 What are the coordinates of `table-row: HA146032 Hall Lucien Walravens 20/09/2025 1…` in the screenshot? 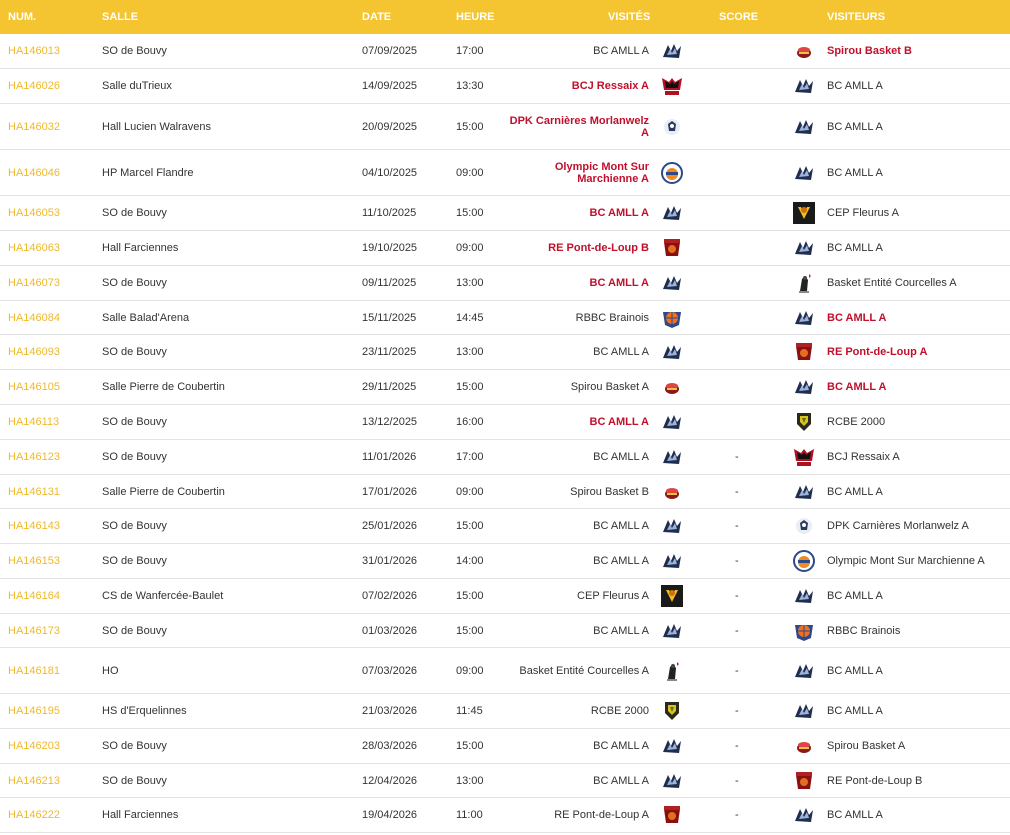 It's located at (505, 127).